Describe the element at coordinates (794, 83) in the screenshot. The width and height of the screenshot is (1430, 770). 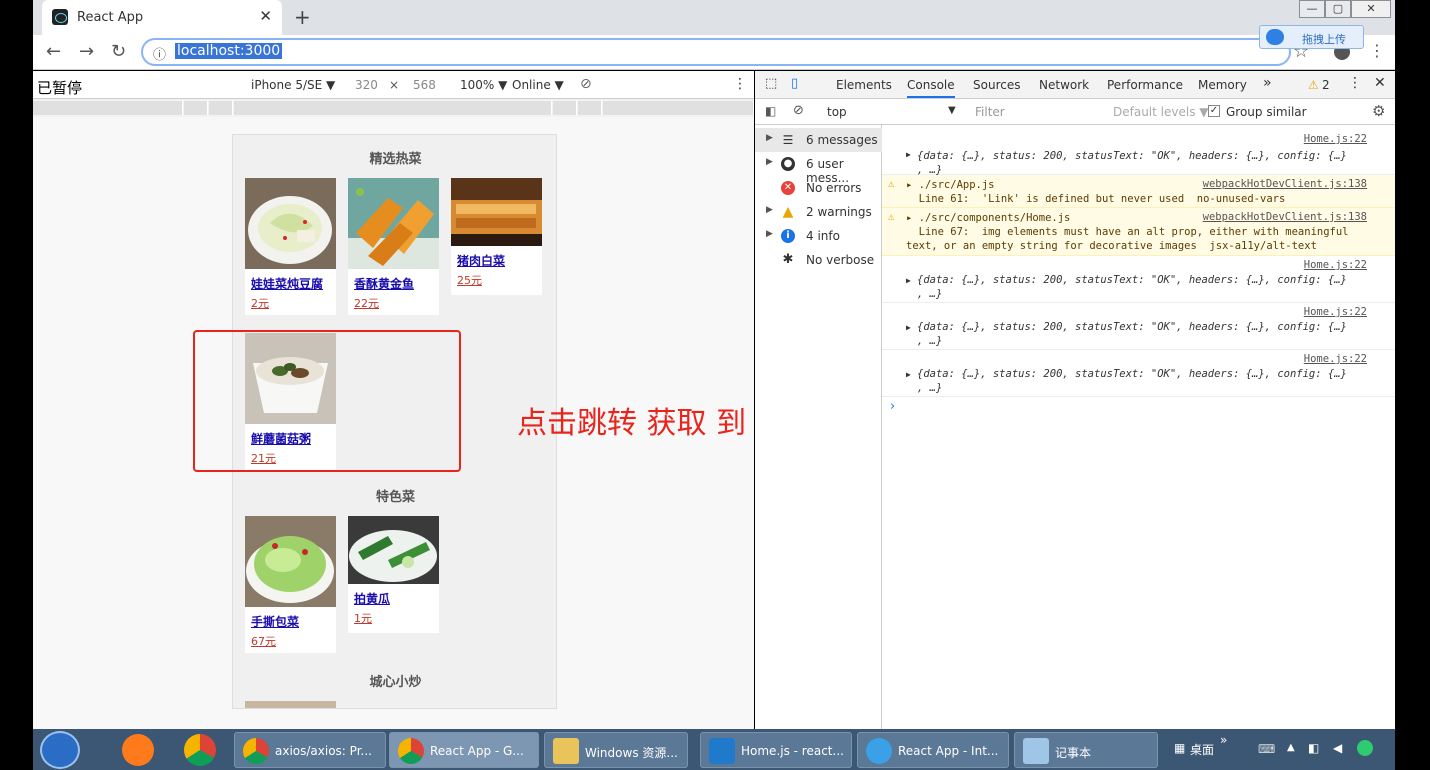
I see `device-toggle-icon: ▯` at that location.